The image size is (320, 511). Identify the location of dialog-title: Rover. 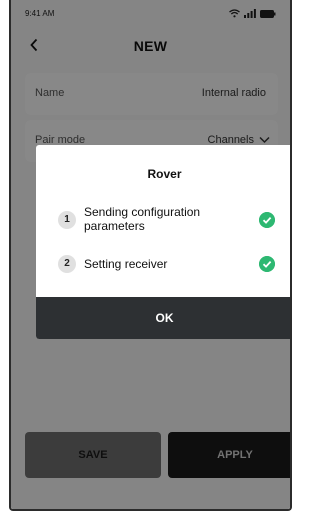
(164, 174).